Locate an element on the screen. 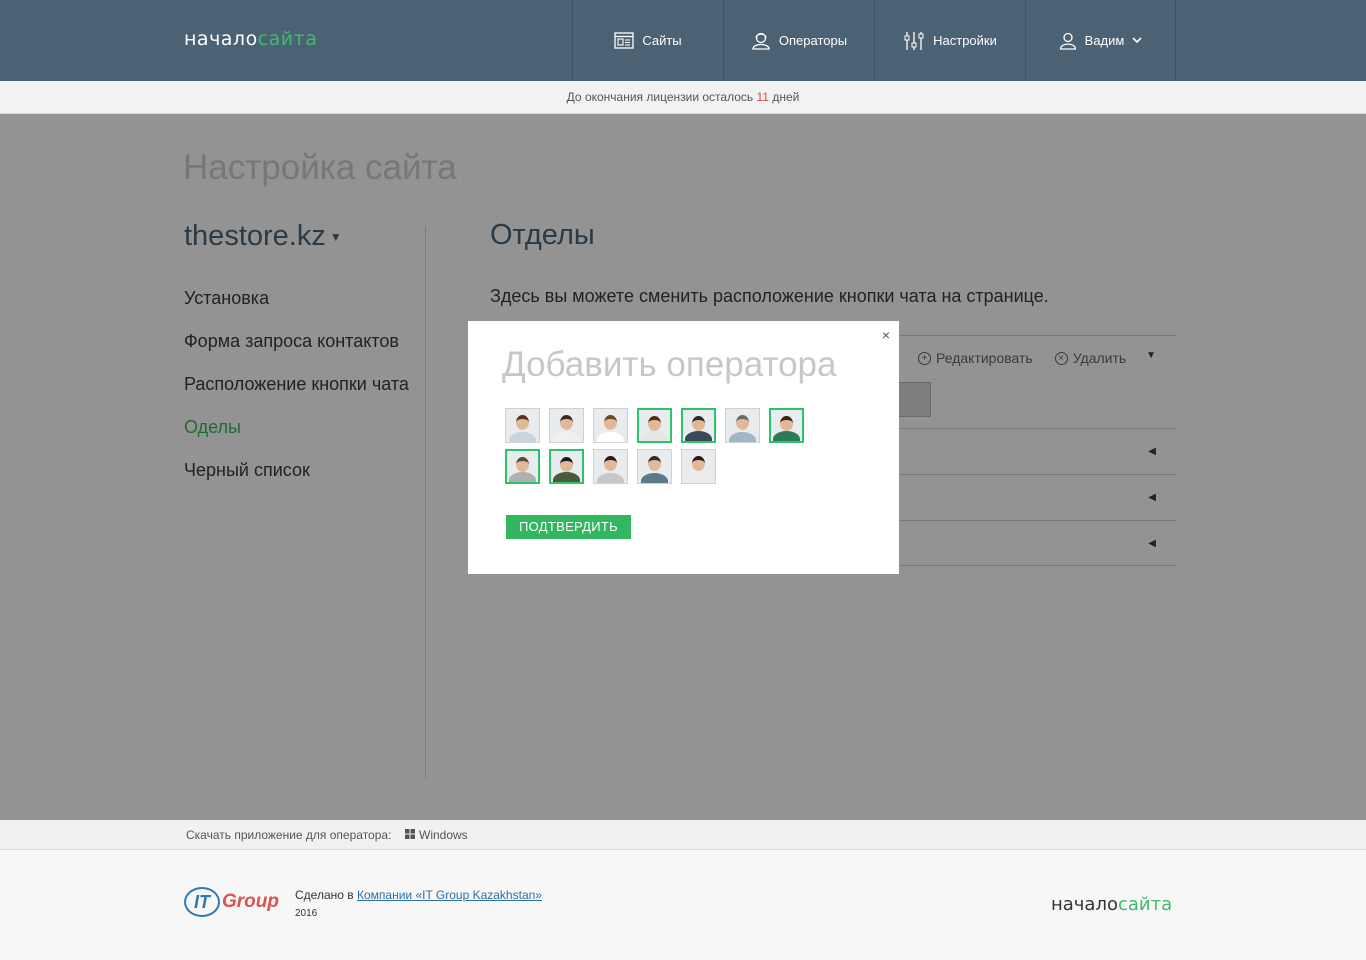 The width and height of the screenshot is (1366, 960). main-nav: Сайты Операторы Настройки Вадим is located at coordinates (874, 40).